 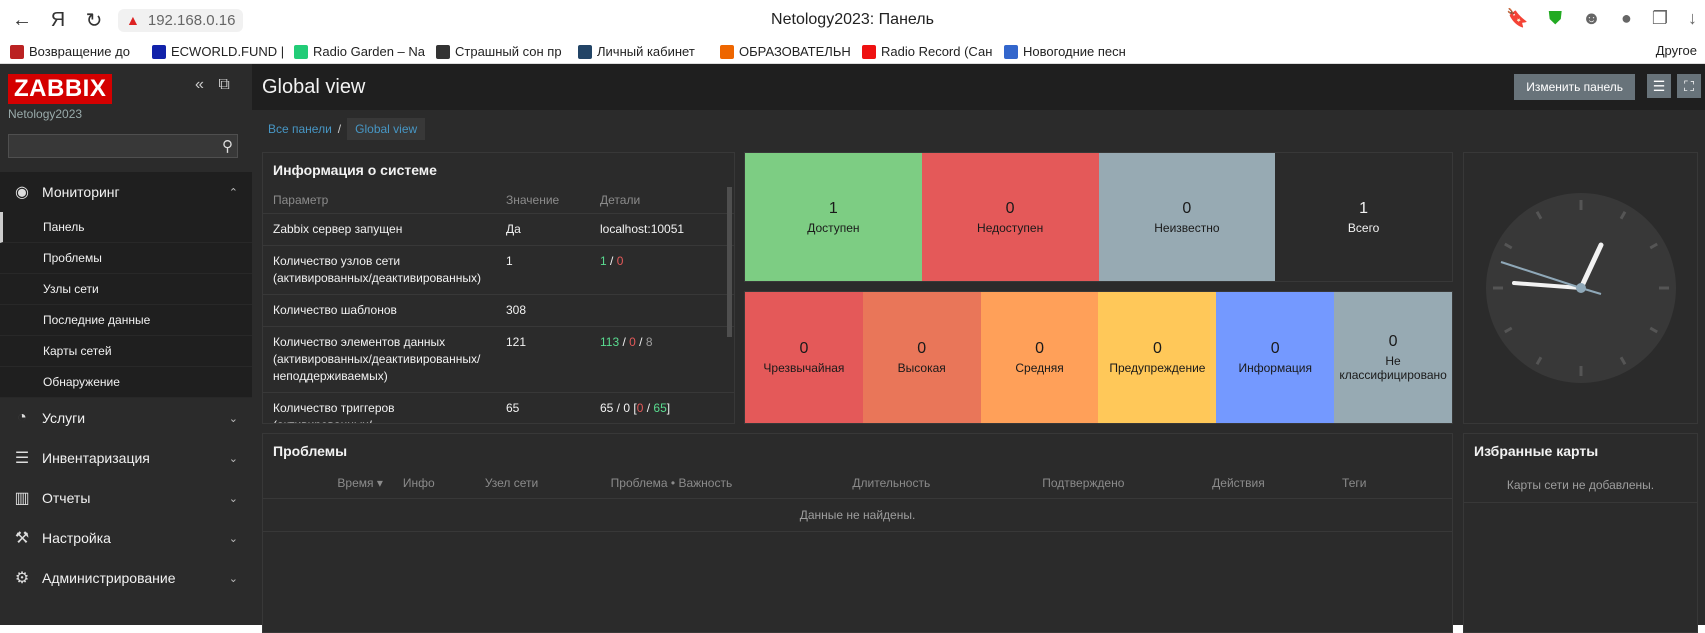 What do you see at coordinates (1010, 217) in the screenshot?
I see `availability-cell: 0 Недоступен` at bounding box center [1010, 217].